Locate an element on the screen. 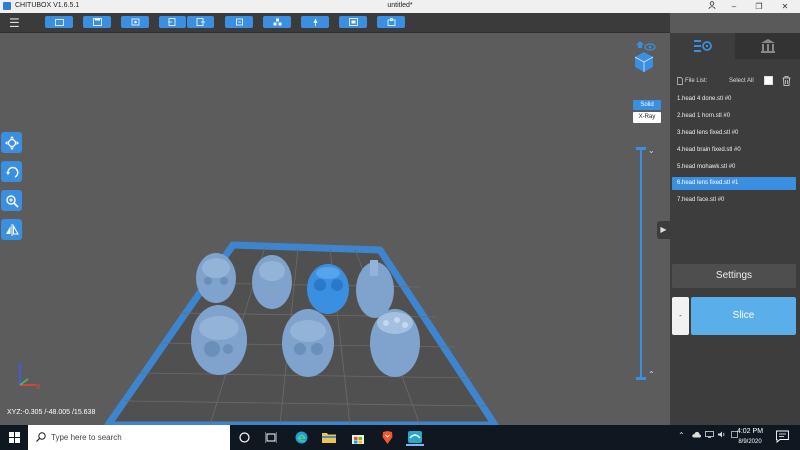 This screenshot has width=800, height=450. network-icon is located at coordinates (710, 434).